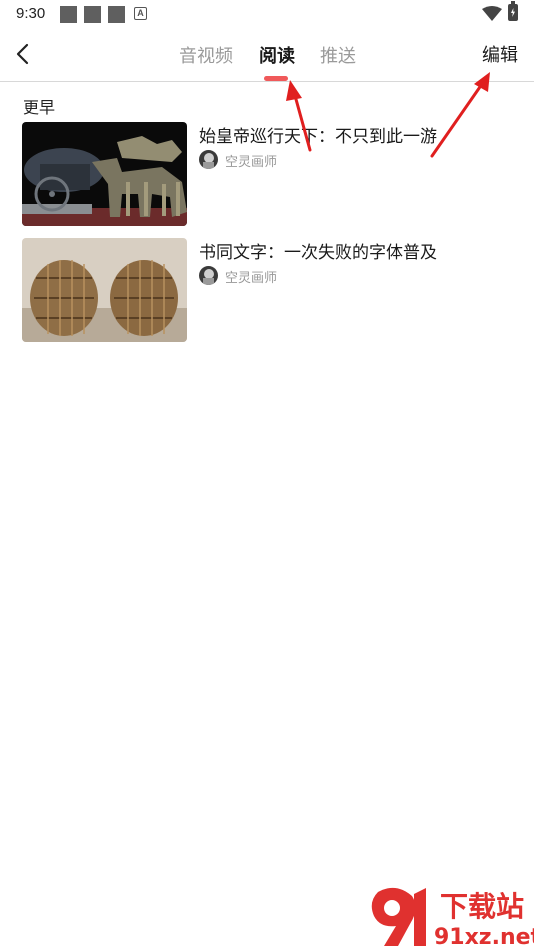  Describe the element at coordinates (318, 137) in the screenshot. I see `article-title: 始皇帝巡行天下：不只到此一游` at that location.